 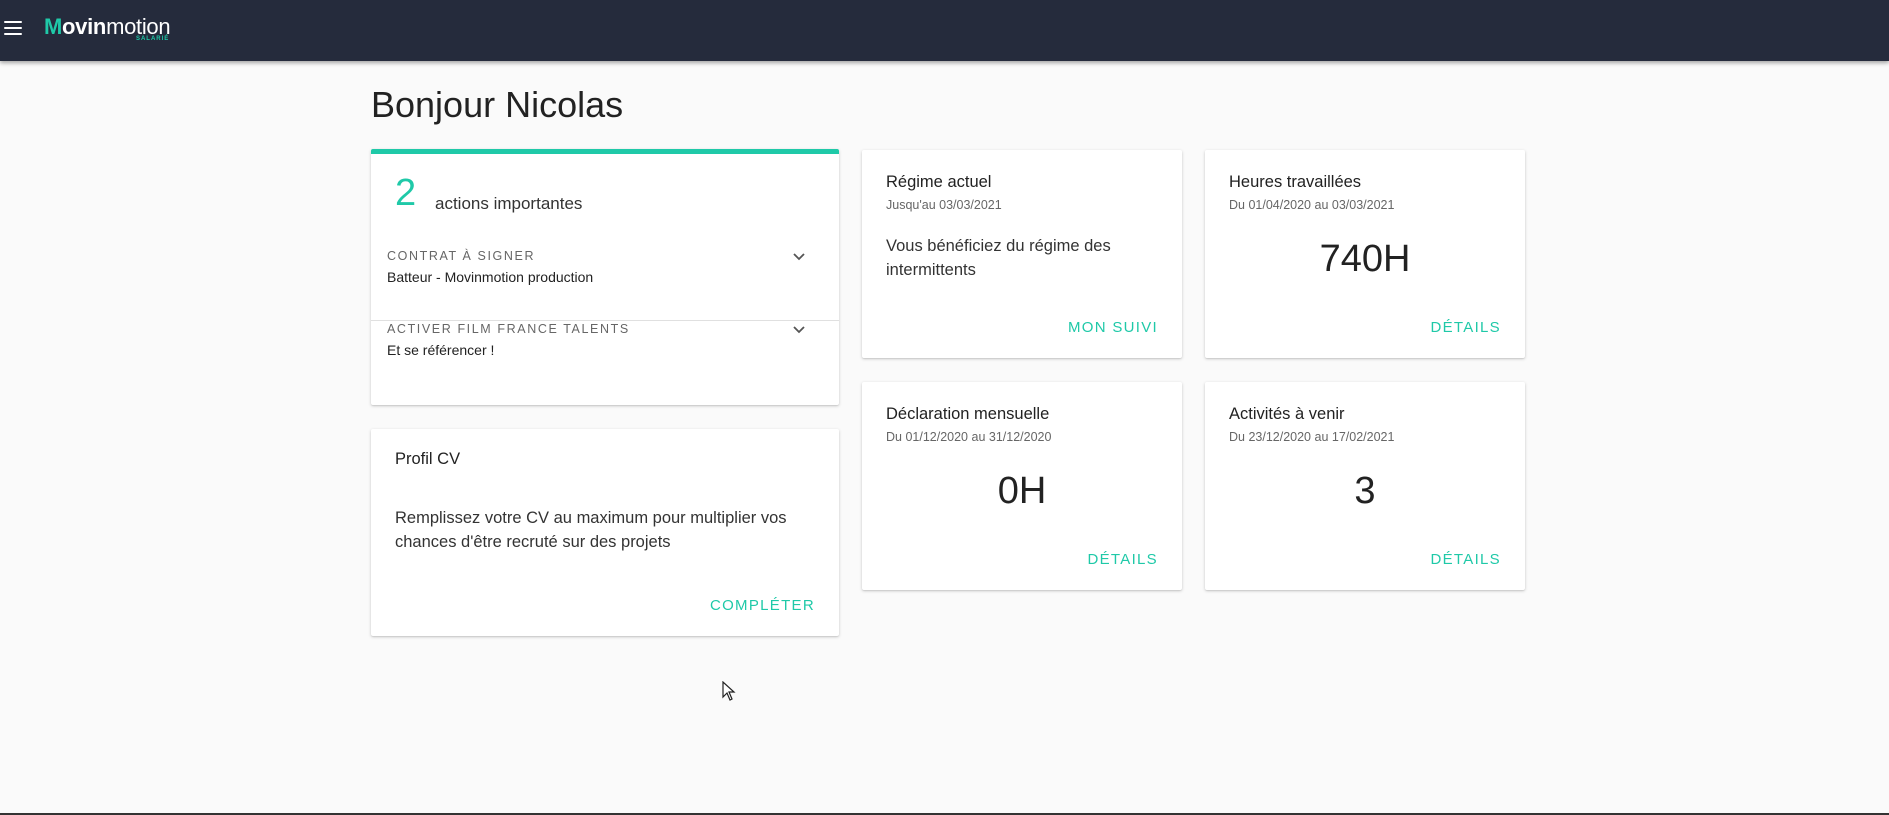 What do you see at coordinates (509, 203) in the screenshot?
I see `actions-label: actions importantes` at bounding box center [509, 203].